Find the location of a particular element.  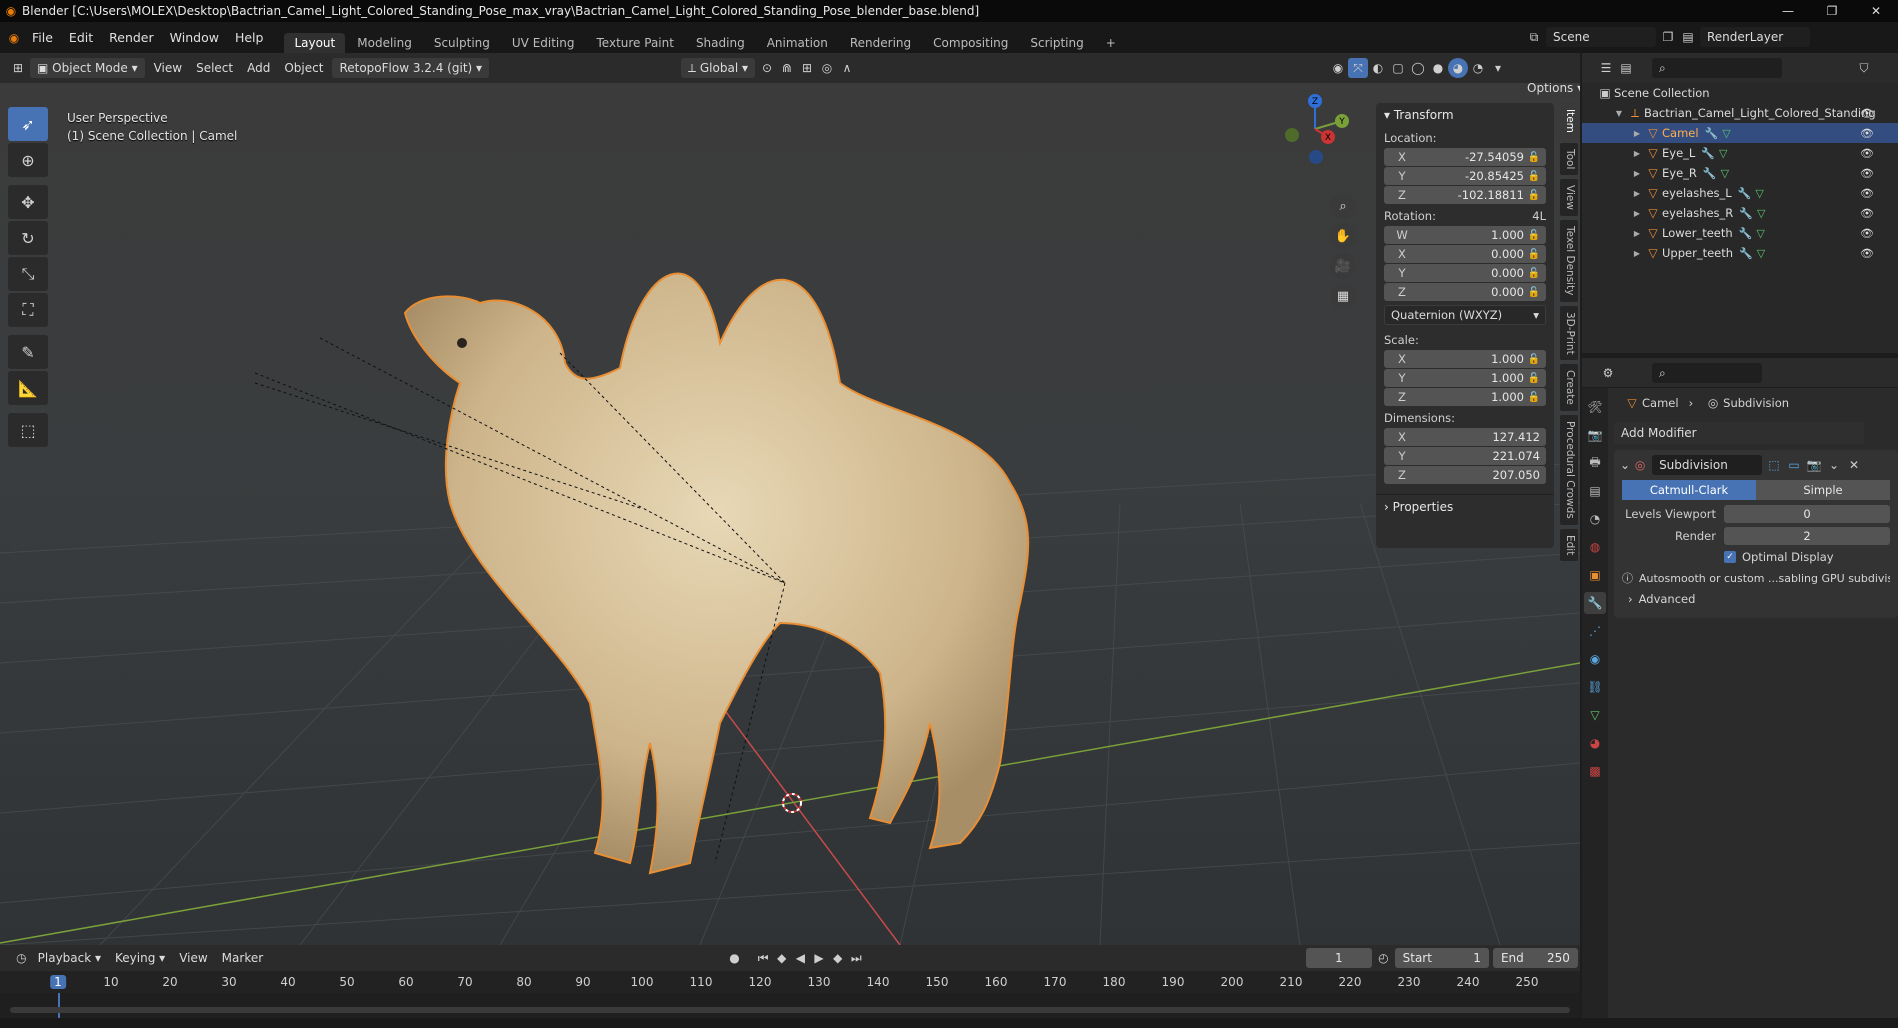

menu-render: Render is located at coordinates (131, 37).